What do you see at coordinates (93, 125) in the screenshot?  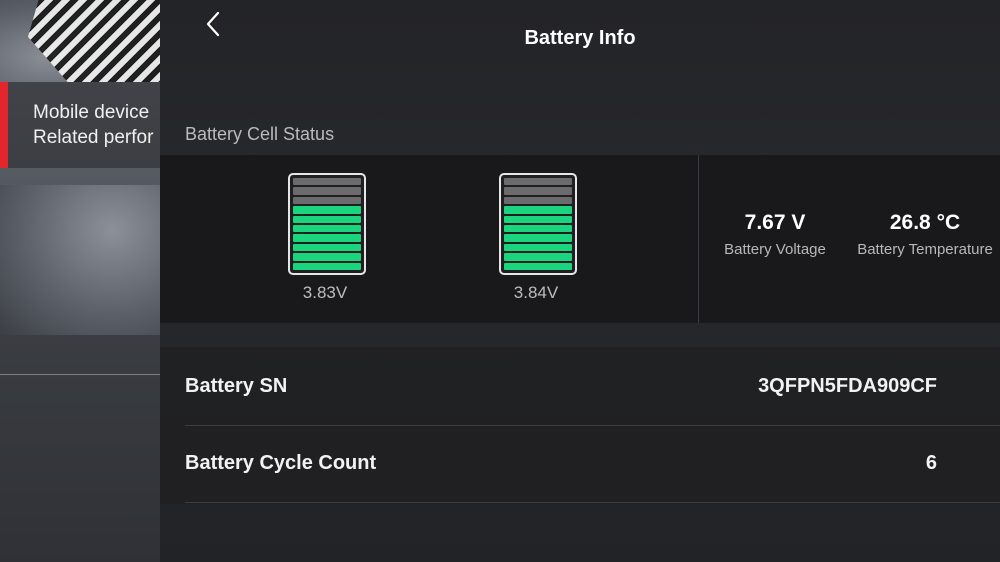 I see `sidebar-item-label: Mobile device Related perfor` at bounding box center [93, 125].